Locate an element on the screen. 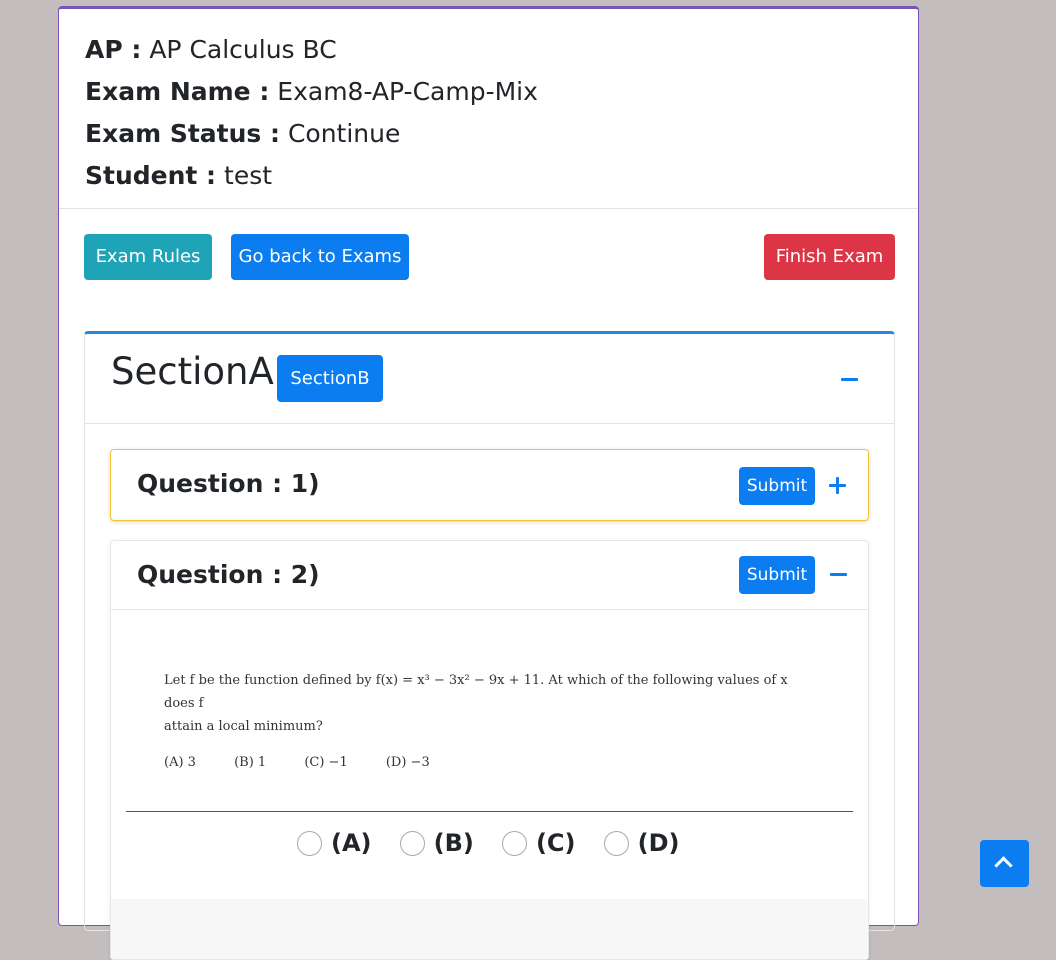 This screenshot has height=960, width=1056. question-2-title: Question : 2) is located at coordinates (228, 575).